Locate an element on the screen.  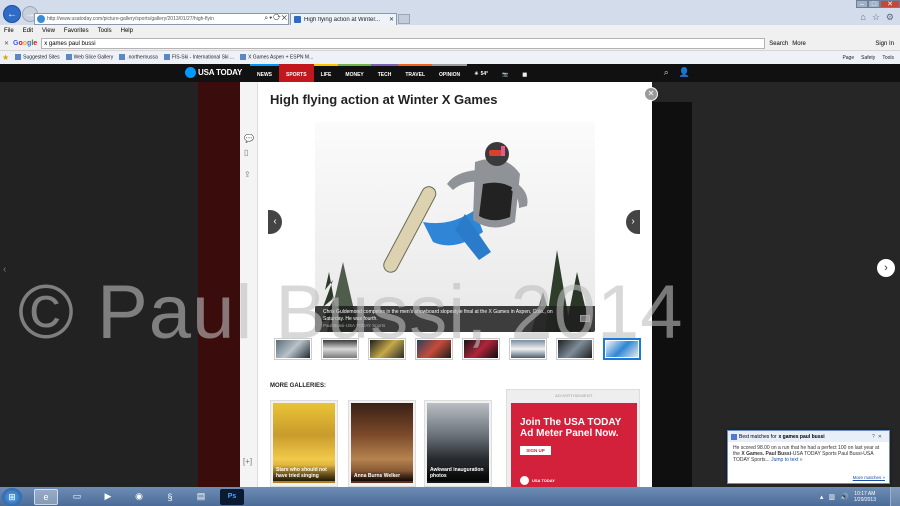
nav-life: LIFE is located at coordinates (326, 73).